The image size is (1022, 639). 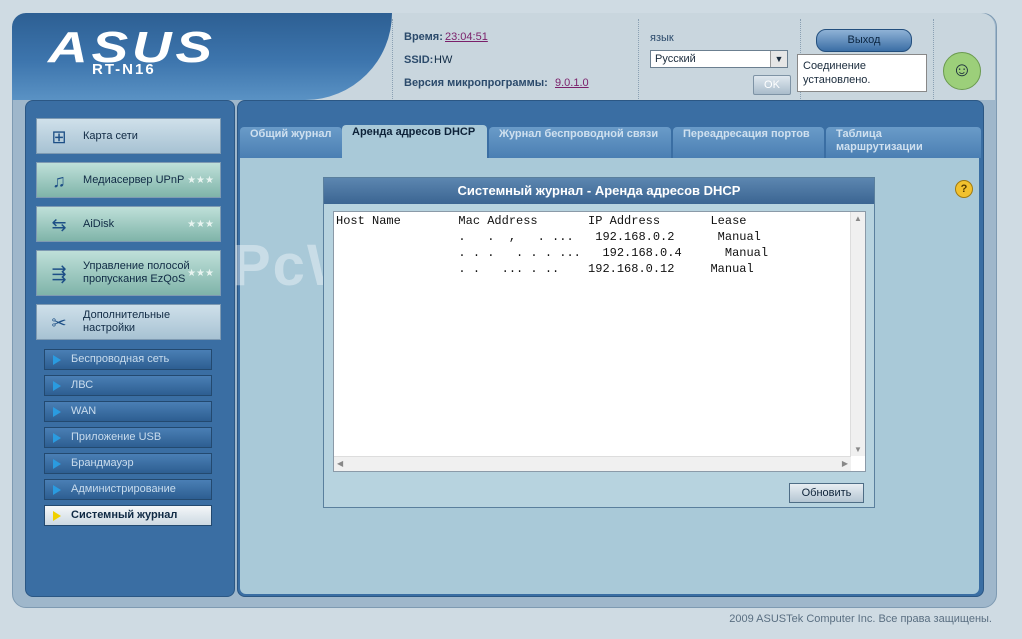 I want to click on sidebar-item-system-log: Системный журнал, so click(x=128, y=515).